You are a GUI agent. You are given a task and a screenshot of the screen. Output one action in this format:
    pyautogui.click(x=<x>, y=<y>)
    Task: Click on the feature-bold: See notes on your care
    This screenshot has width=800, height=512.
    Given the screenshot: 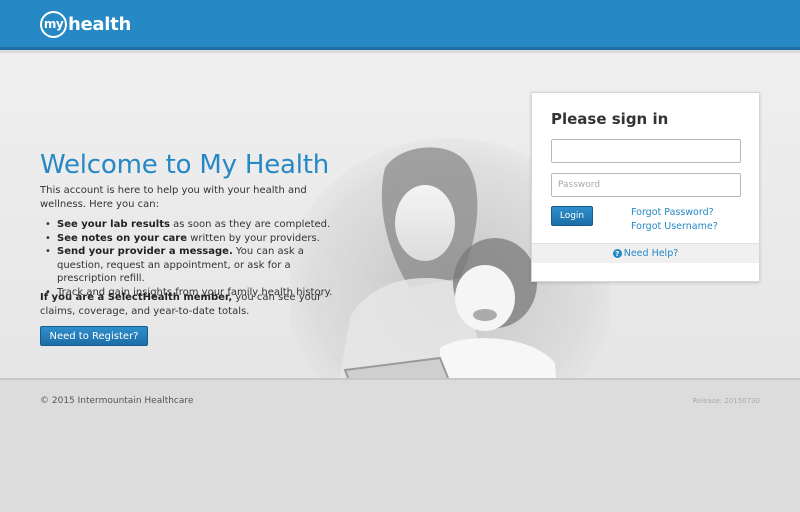 What is the action you would take?
    pyautogui.click(x=122, y=238)
    